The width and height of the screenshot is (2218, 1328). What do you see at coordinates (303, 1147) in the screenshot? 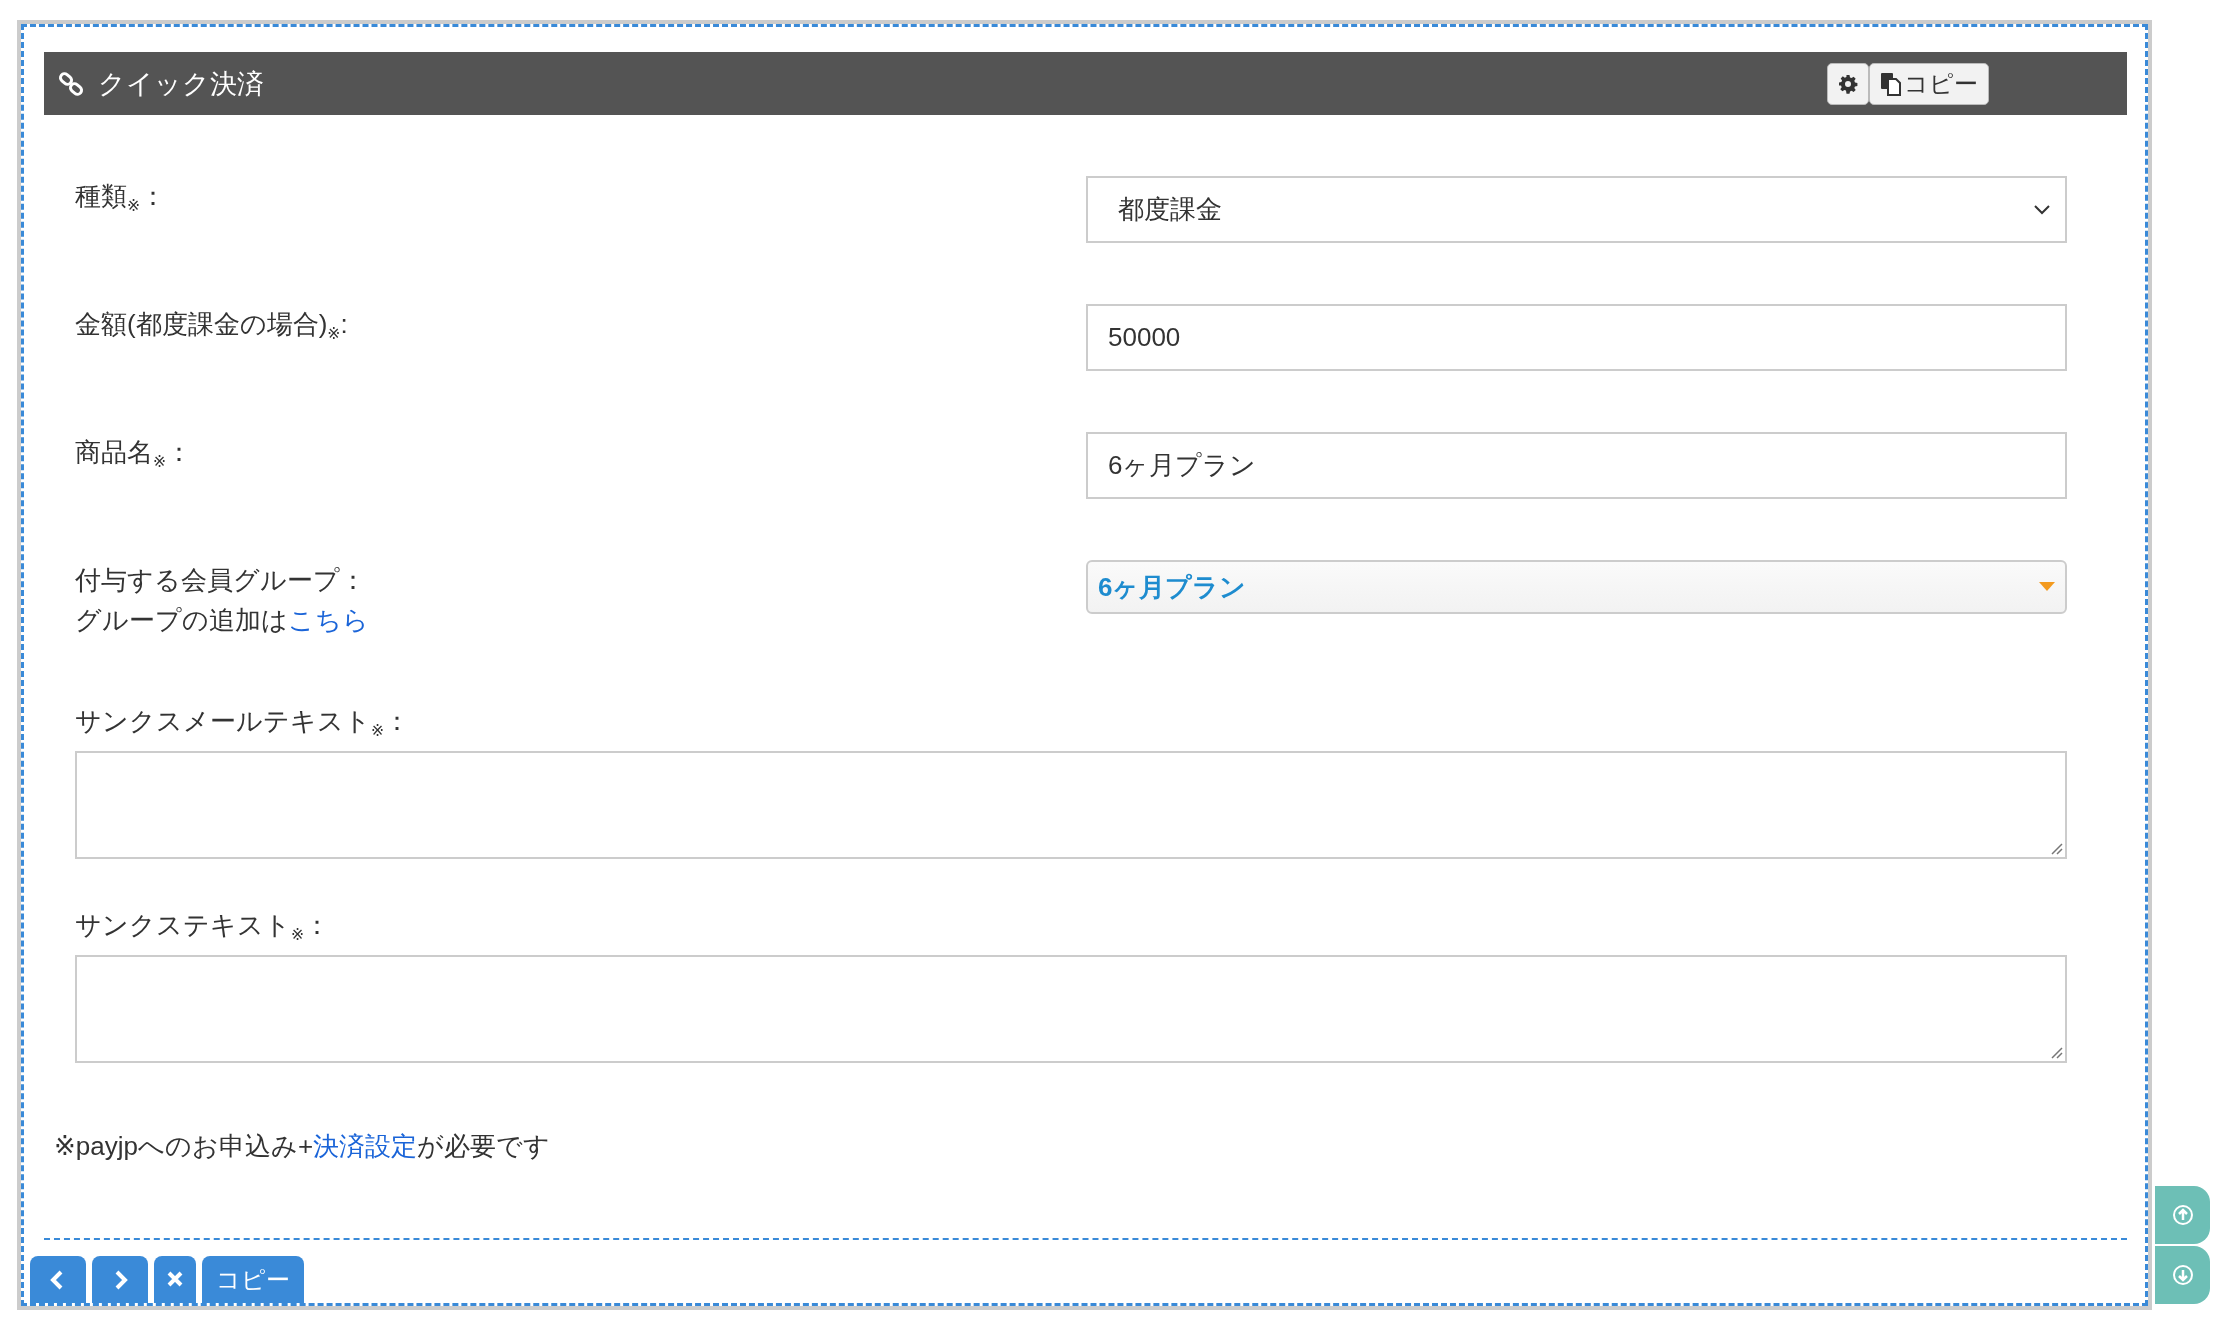
I see `note-text: ※payjpへのお申込み+決済設定が必要です` at bounding box center [303, 1147].